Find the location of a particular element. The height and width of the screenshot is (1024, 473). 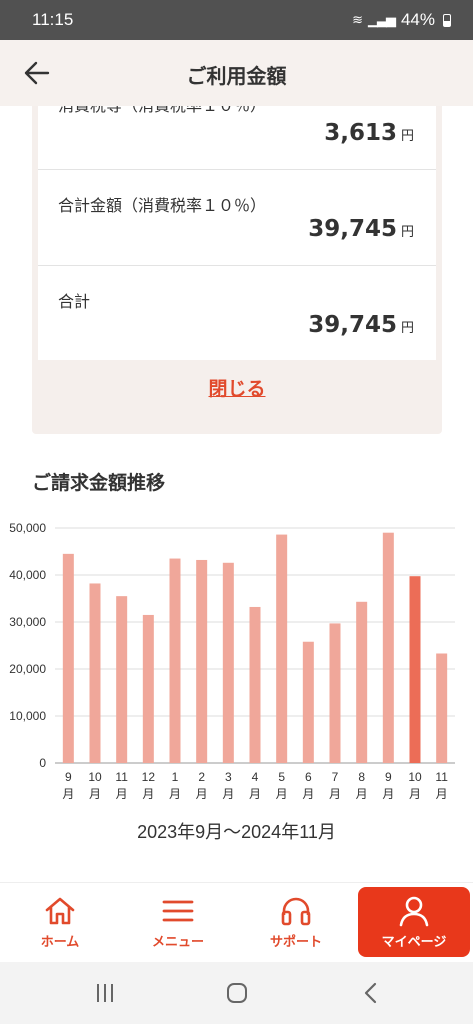

billing-history-title: ご請求金額推移 is located at coordinates (99, 483).